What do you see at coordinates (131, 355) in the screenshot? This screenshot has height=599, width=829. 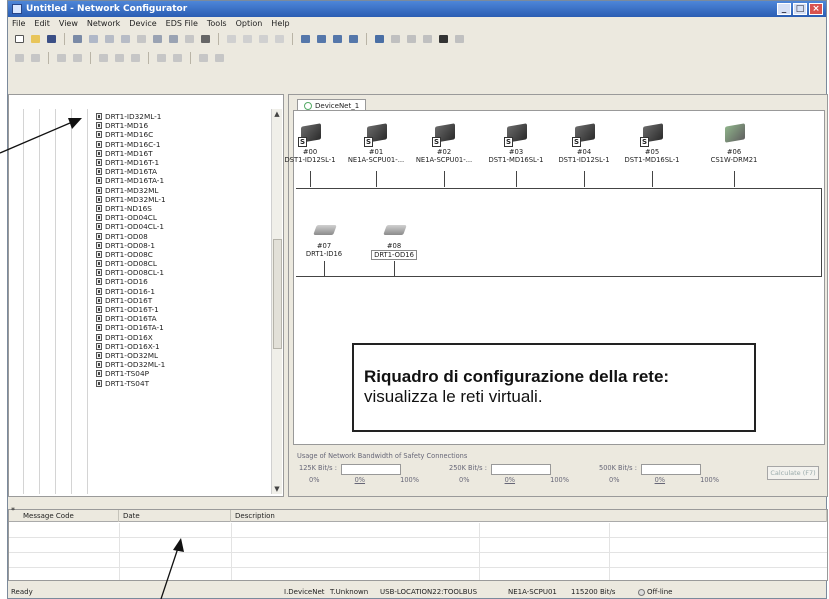 I see `tree-item: DRT1-OD32ML` at bounding box center [131, 355].